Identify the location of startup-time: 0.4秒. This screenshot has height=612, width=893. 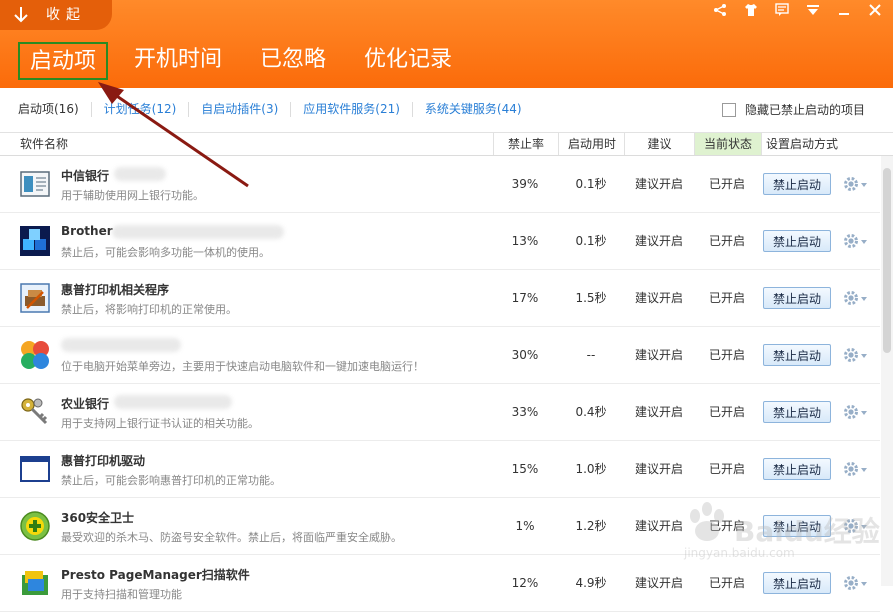
(591, 412).